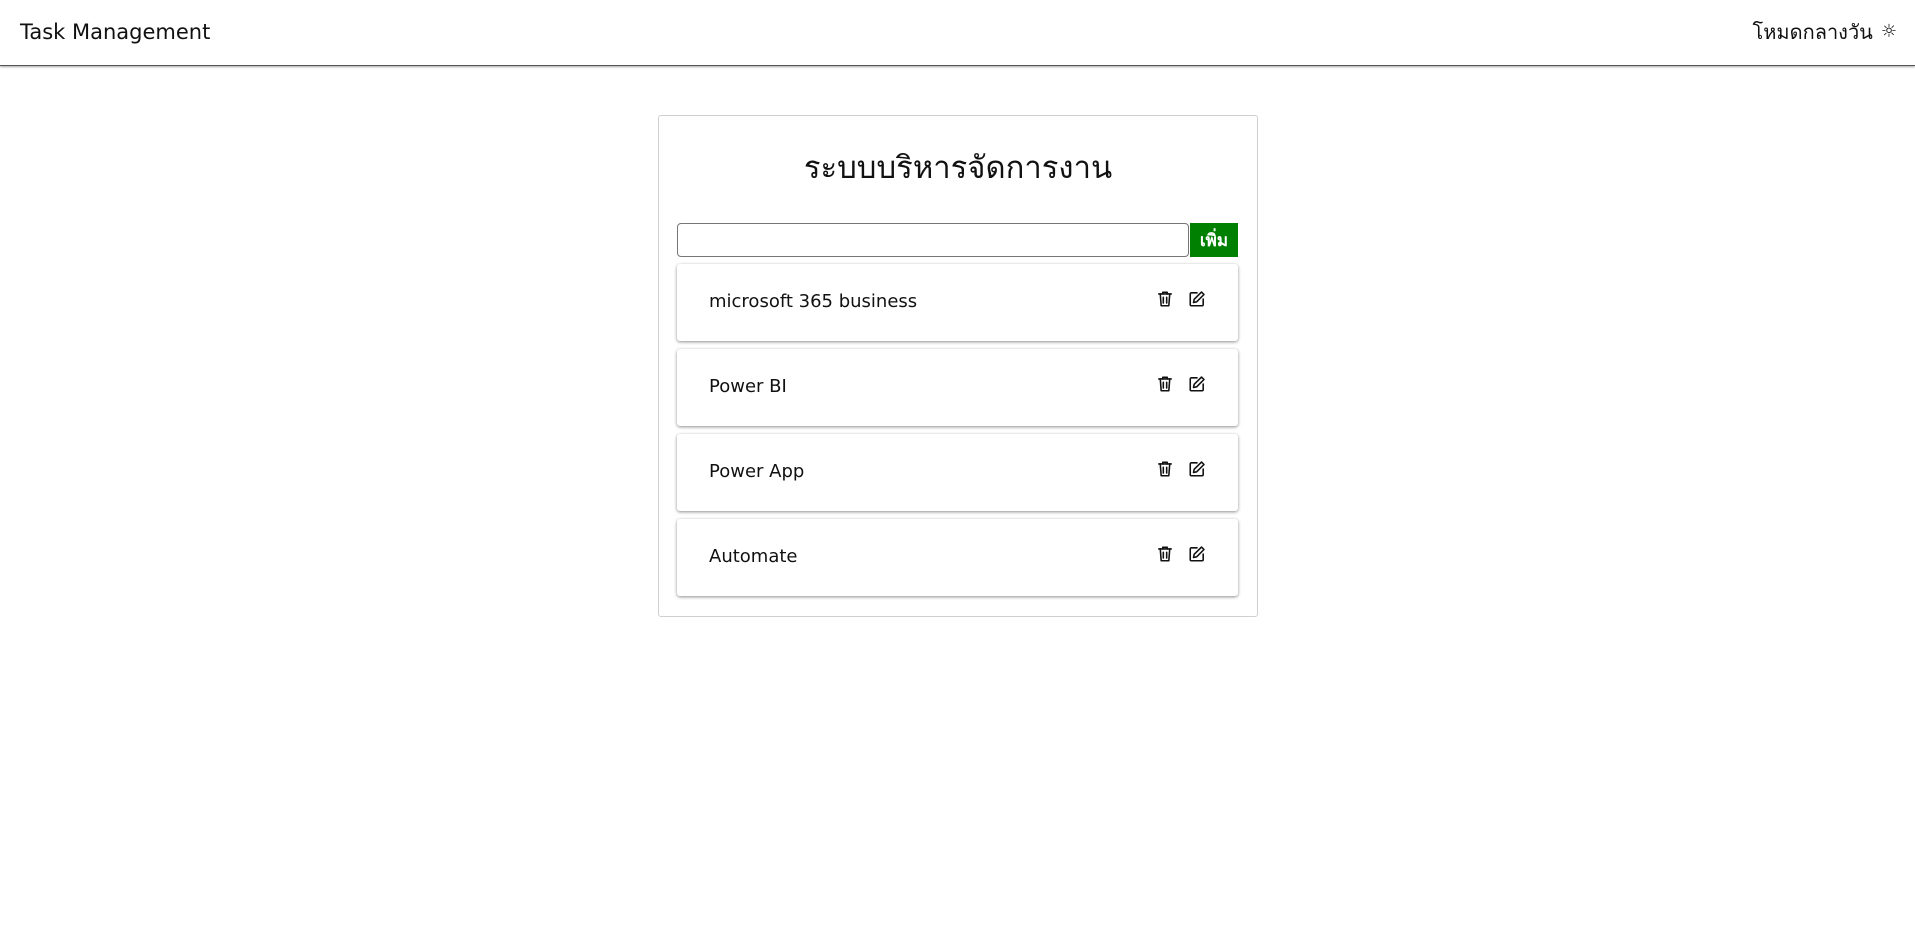 The width and height of the screenshot is (1915, 943). What do you see at coordinates (933, 240) in the screenshot?
I see `task-input` at bounding box center [933, 240].